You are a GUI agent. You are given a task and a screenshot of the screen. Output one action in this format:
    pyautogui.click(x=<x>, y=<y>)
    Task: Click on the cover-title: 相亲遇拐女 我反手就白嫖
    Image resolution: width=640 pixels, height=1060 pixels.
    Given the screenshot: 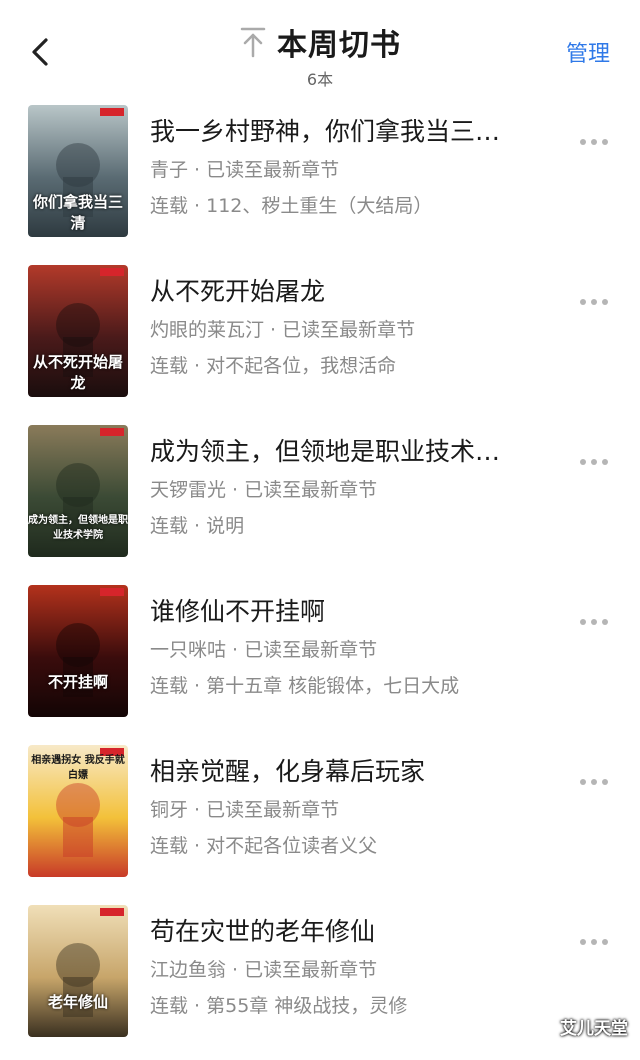 What is the action you would take?
    pyautogui.click(x=78, y=766)
    